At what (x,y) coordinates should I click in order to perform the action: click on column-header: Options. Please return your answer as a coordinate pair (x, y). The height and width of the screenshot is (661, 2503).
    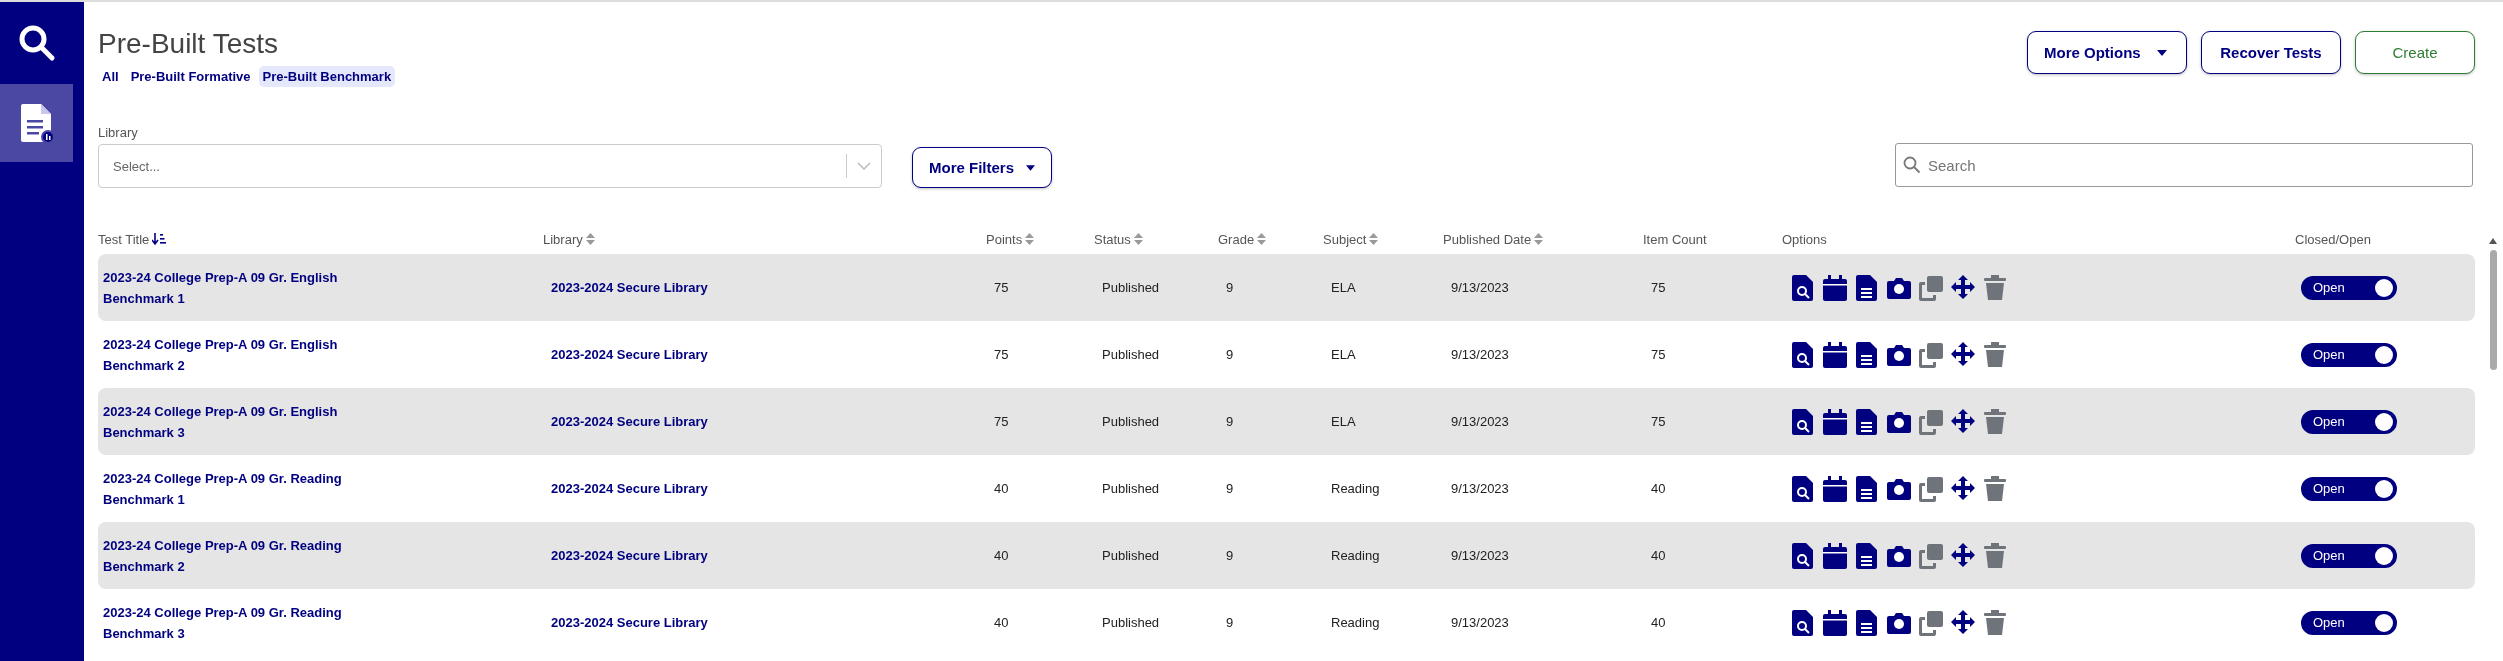
    Looking at the image, I should click on (1804, 239).